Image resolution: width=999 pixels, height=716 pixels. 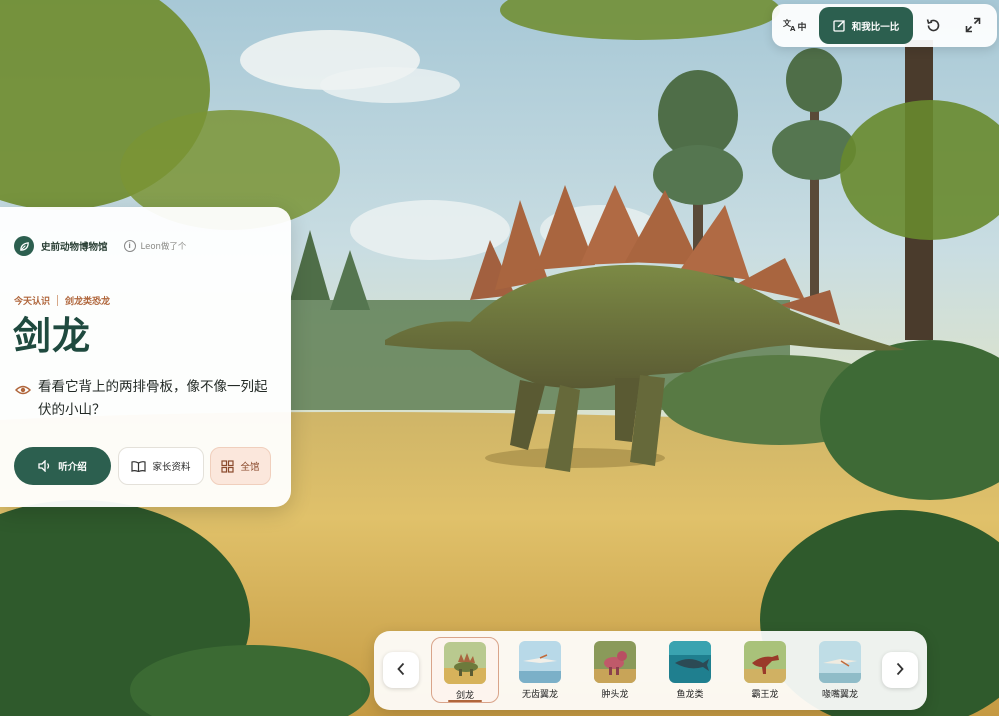 What do you see at coordinates (465, 663) in the screenshot?
I see `stegosaurus-thumb-icon` at bounding box center [465, 663].